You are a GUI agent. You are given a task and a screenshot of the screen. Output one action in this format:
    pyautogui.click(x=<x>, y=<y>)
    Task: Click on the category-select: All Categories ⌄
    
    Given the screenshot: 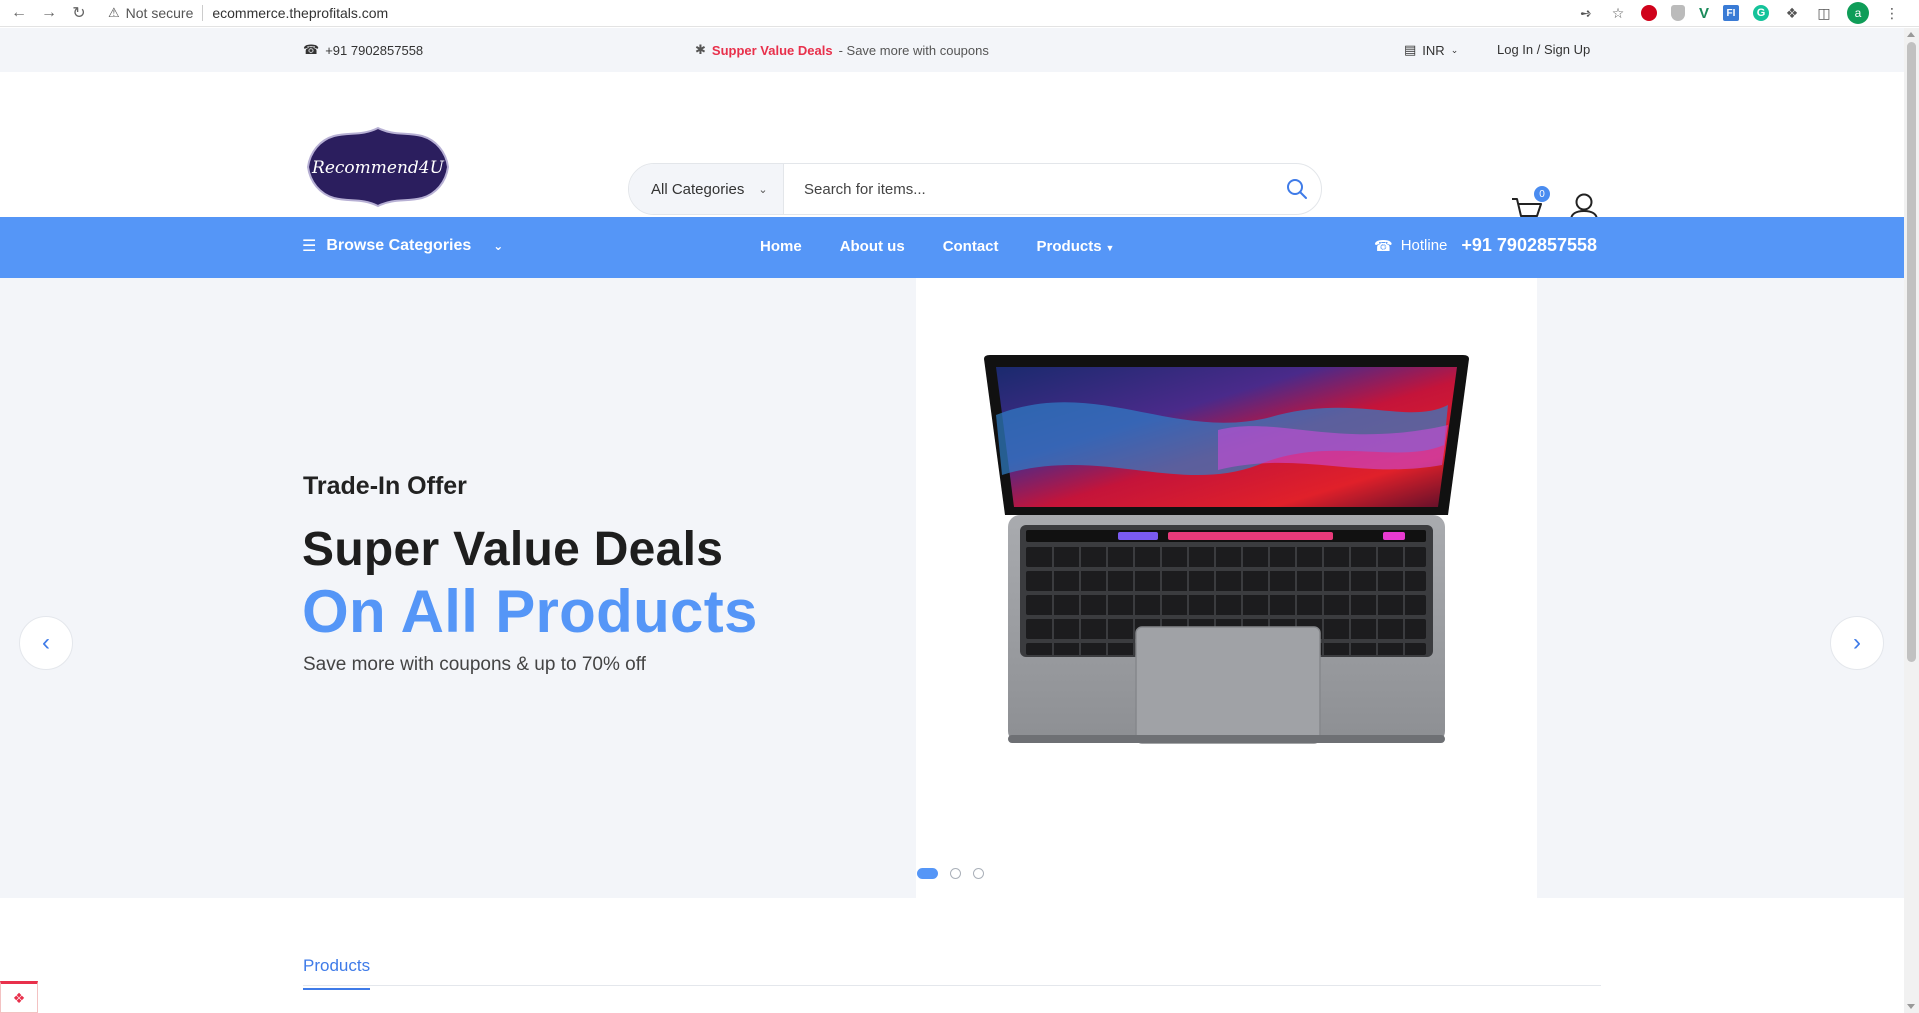 What is the action you would take?
    pyautogui.click(x=706, y=189)
    